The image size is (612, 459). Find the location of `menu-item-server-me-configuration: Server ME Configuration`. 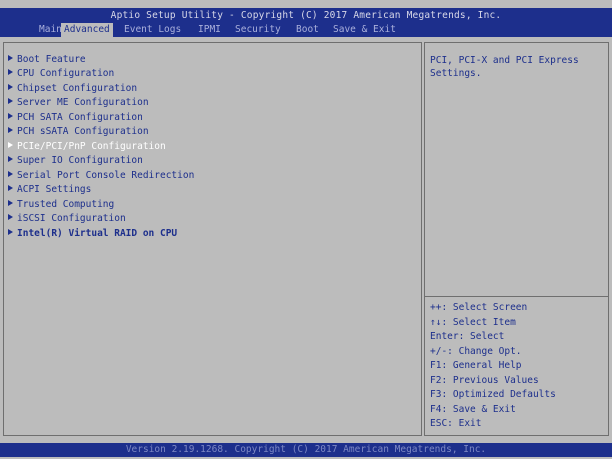

menu-item-server-me-configuration: Server ME Configuration is located at coordinates (78, 102).